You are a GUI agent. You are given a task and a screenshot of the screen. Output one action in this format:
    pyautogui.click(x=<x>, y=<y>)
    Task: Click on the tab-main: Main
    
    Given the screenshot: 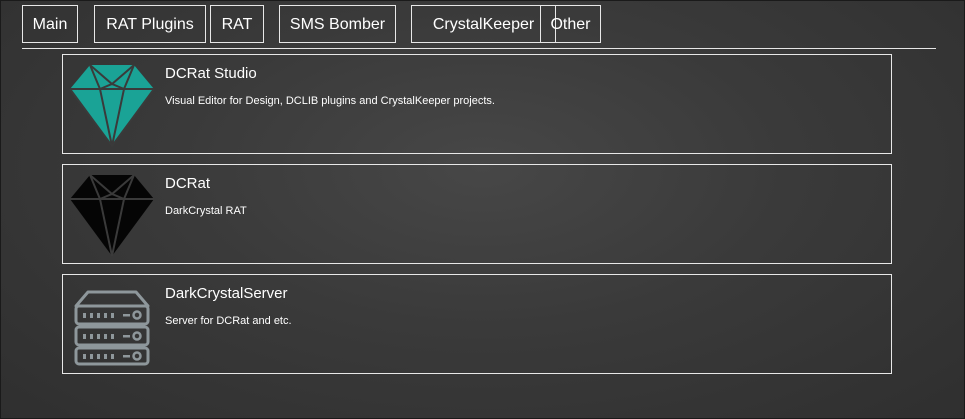 What is the action you would take?
    pyautogui.click(x=50, y=24)
    